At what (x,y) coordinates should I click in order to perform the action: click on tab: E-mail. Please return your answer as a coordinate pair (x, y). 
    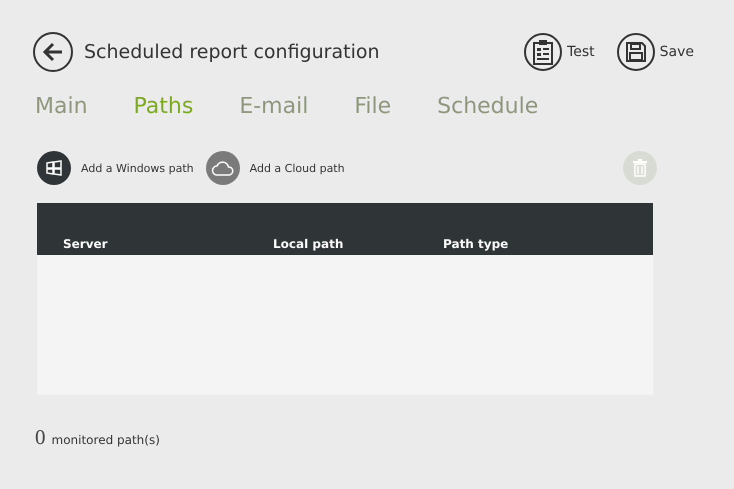
    Looking at the image, I should click on (273, 106).